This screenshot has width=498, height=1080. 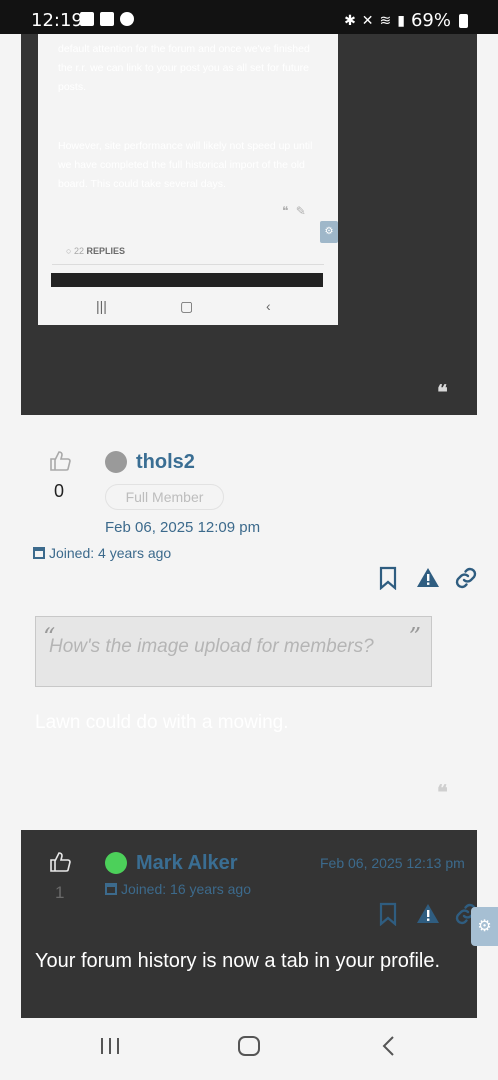 I want to click on image-notification-icon, so click(x=87, y=19).